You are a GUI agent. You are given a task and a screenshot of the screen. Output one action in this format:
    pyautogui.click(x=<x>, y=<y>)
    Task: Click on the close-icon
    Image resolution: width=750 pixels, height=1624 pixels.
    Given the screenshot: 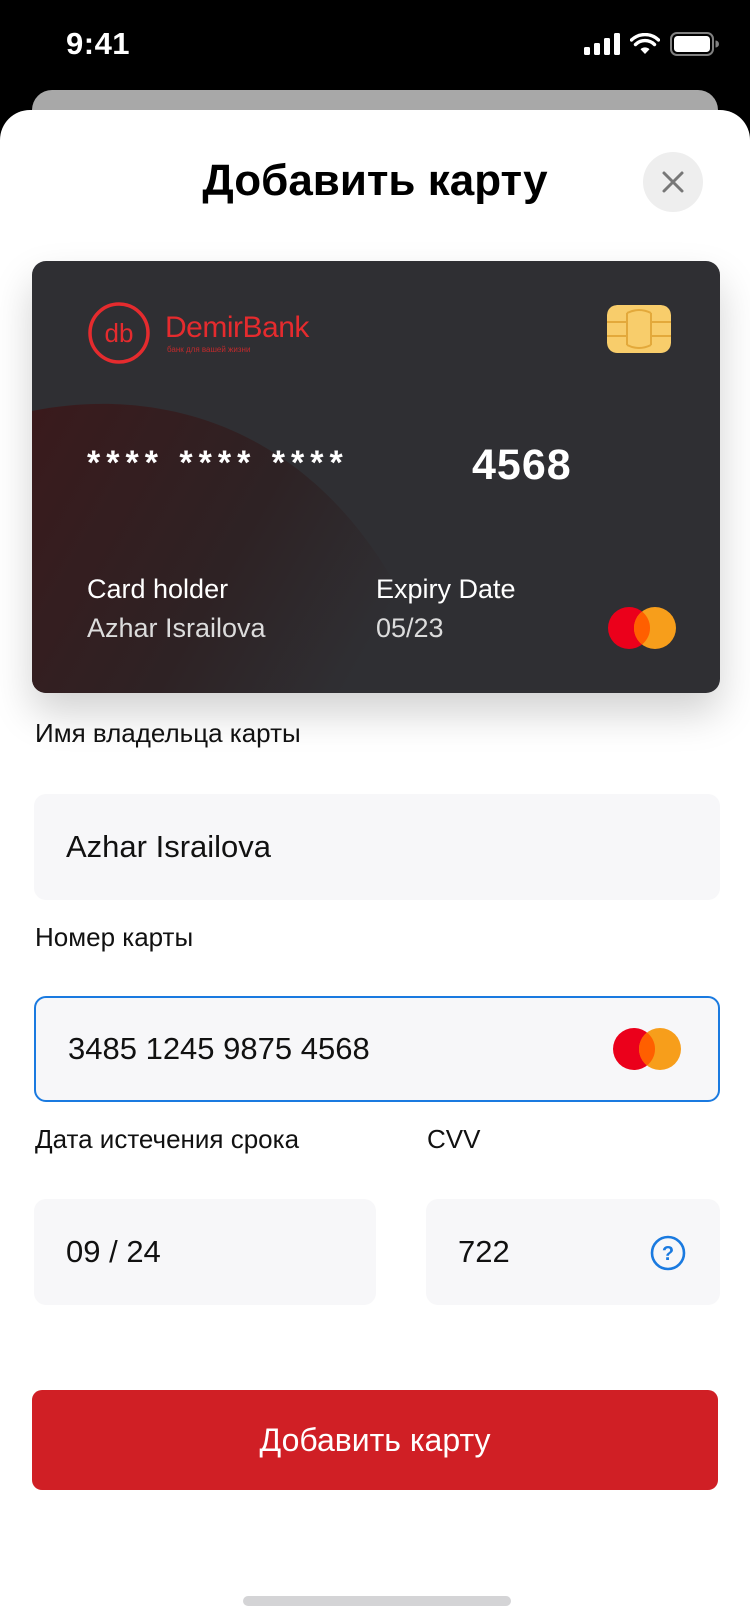 What is the action you would take?
    pyautogui.click(x=673, y=182)
    